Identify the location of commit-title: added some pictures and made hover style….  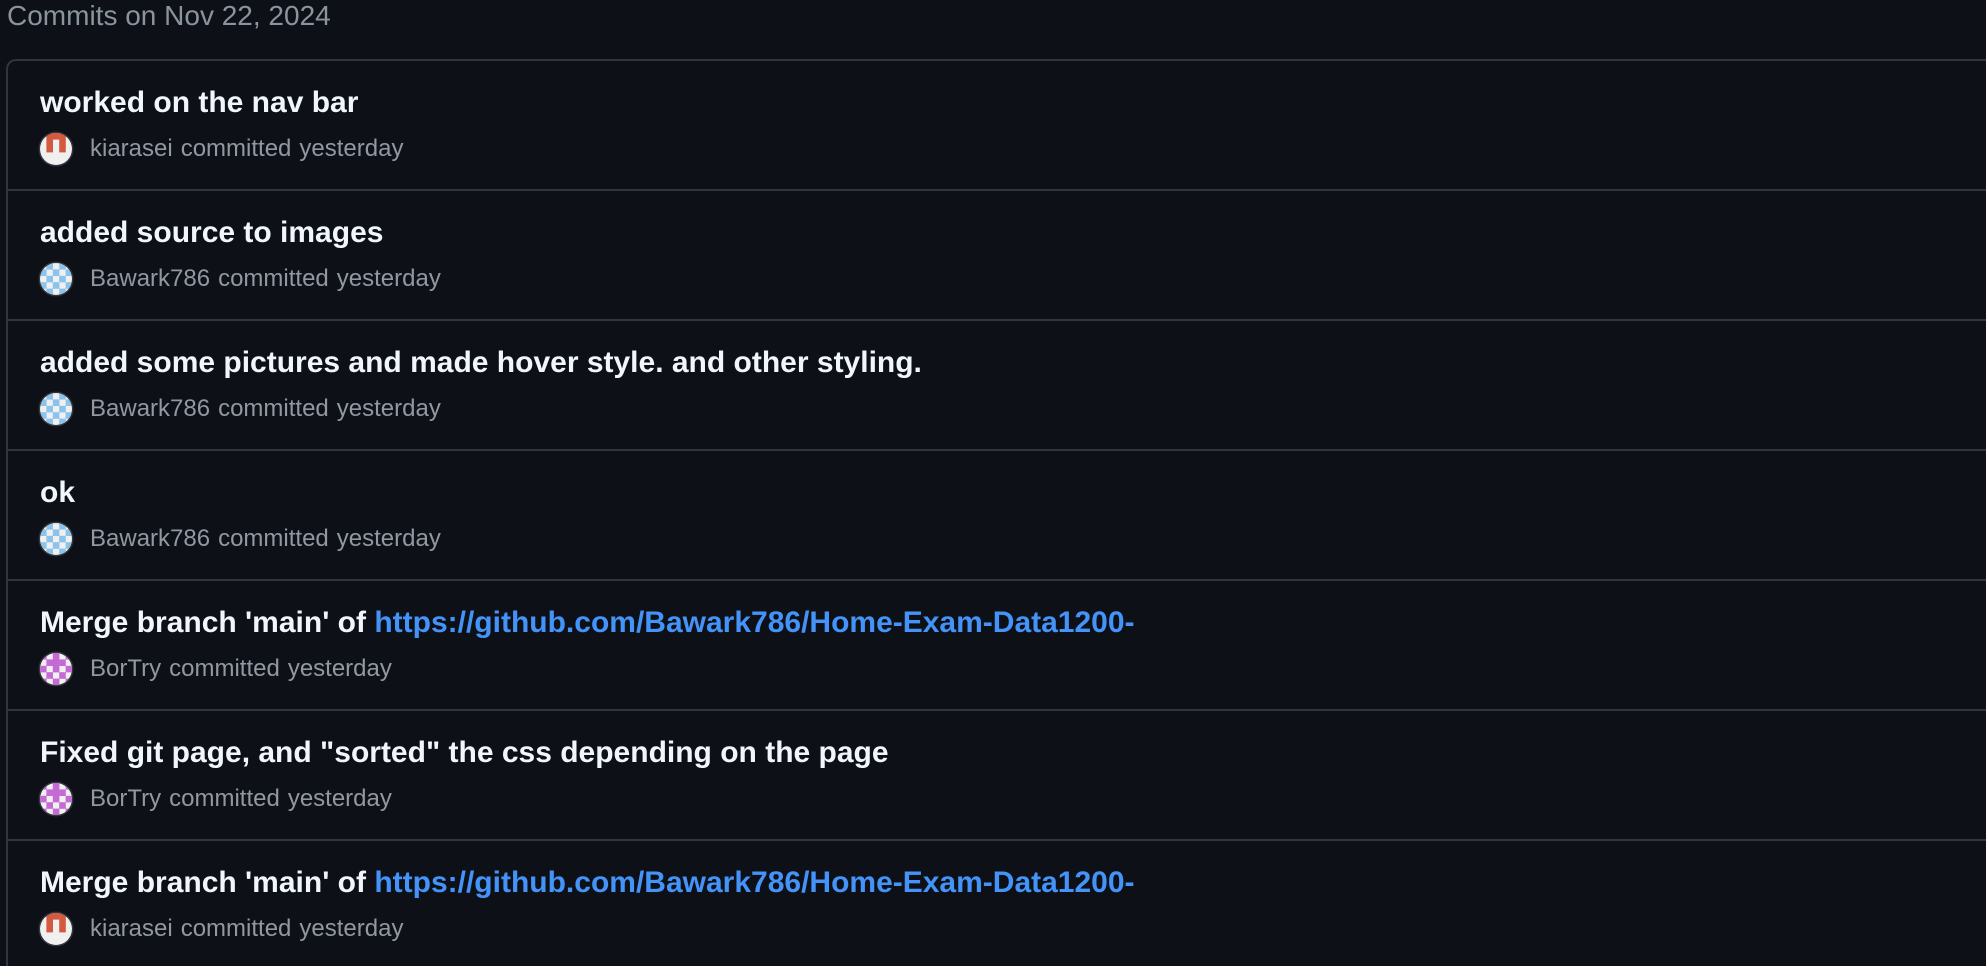
(481, 363).